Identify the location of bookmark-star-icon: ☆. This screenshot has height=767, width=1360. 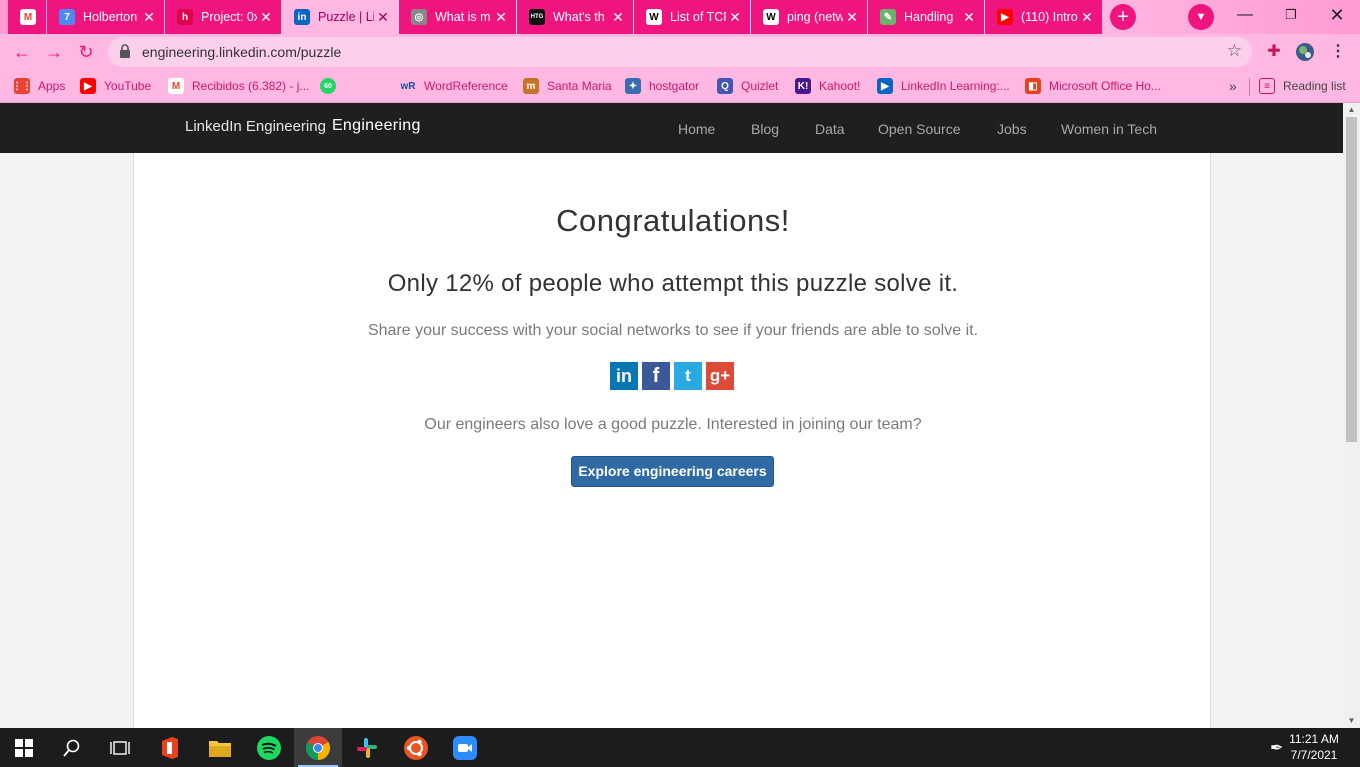
(1234, 51).